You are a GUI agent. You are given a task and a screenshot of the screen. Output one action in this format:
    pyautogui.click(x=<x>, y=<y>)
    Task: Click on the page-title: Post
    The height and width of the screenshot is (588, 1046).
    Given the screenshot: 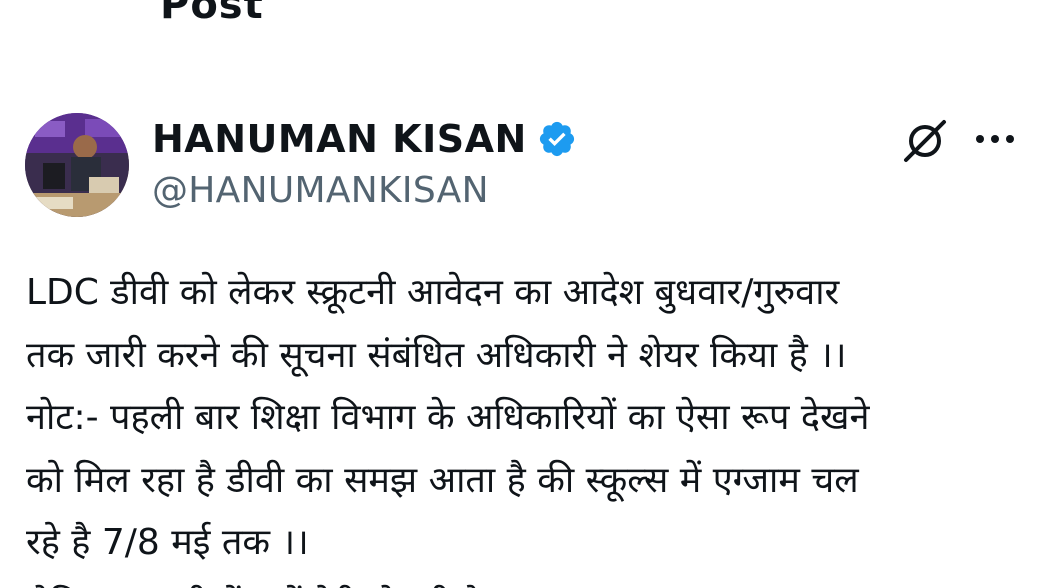 What is the action you would take?
    pyautogui.click(x=212, y=14)
    